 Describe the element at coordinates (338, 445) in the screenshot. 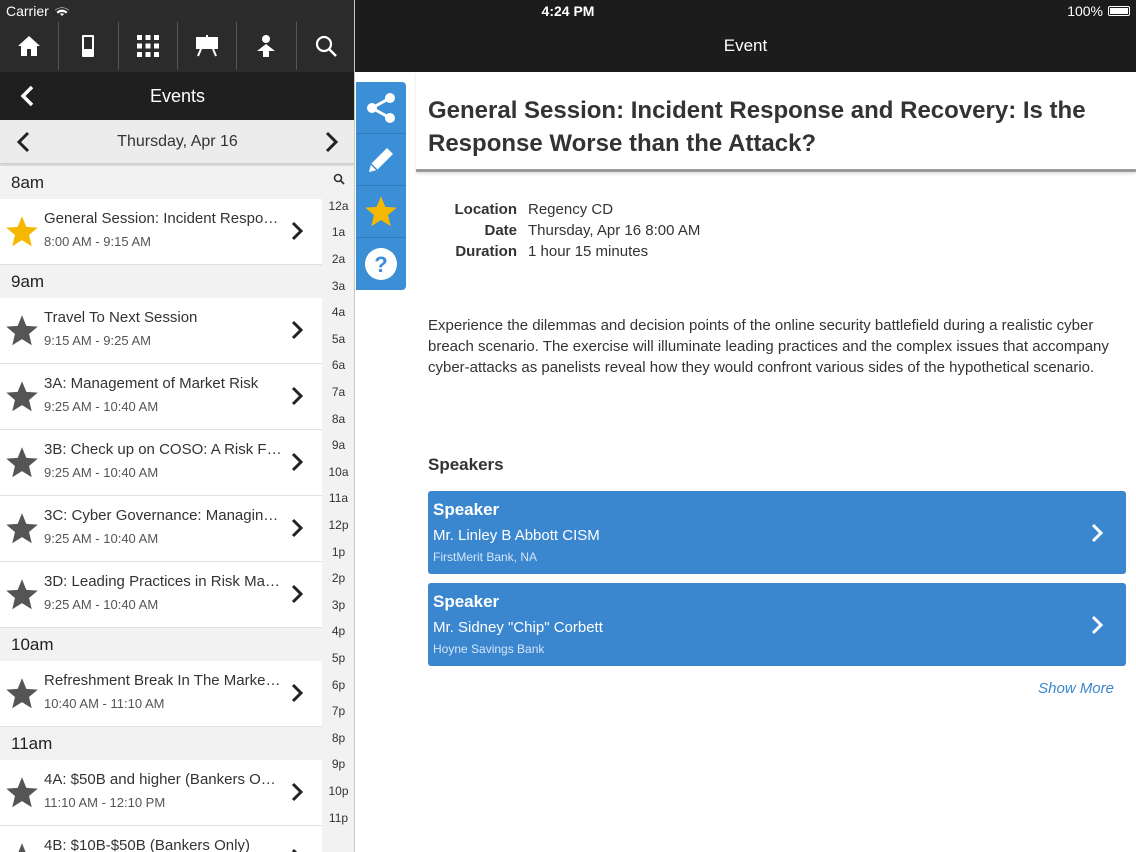

I see `index-hour: 9a` at that location.